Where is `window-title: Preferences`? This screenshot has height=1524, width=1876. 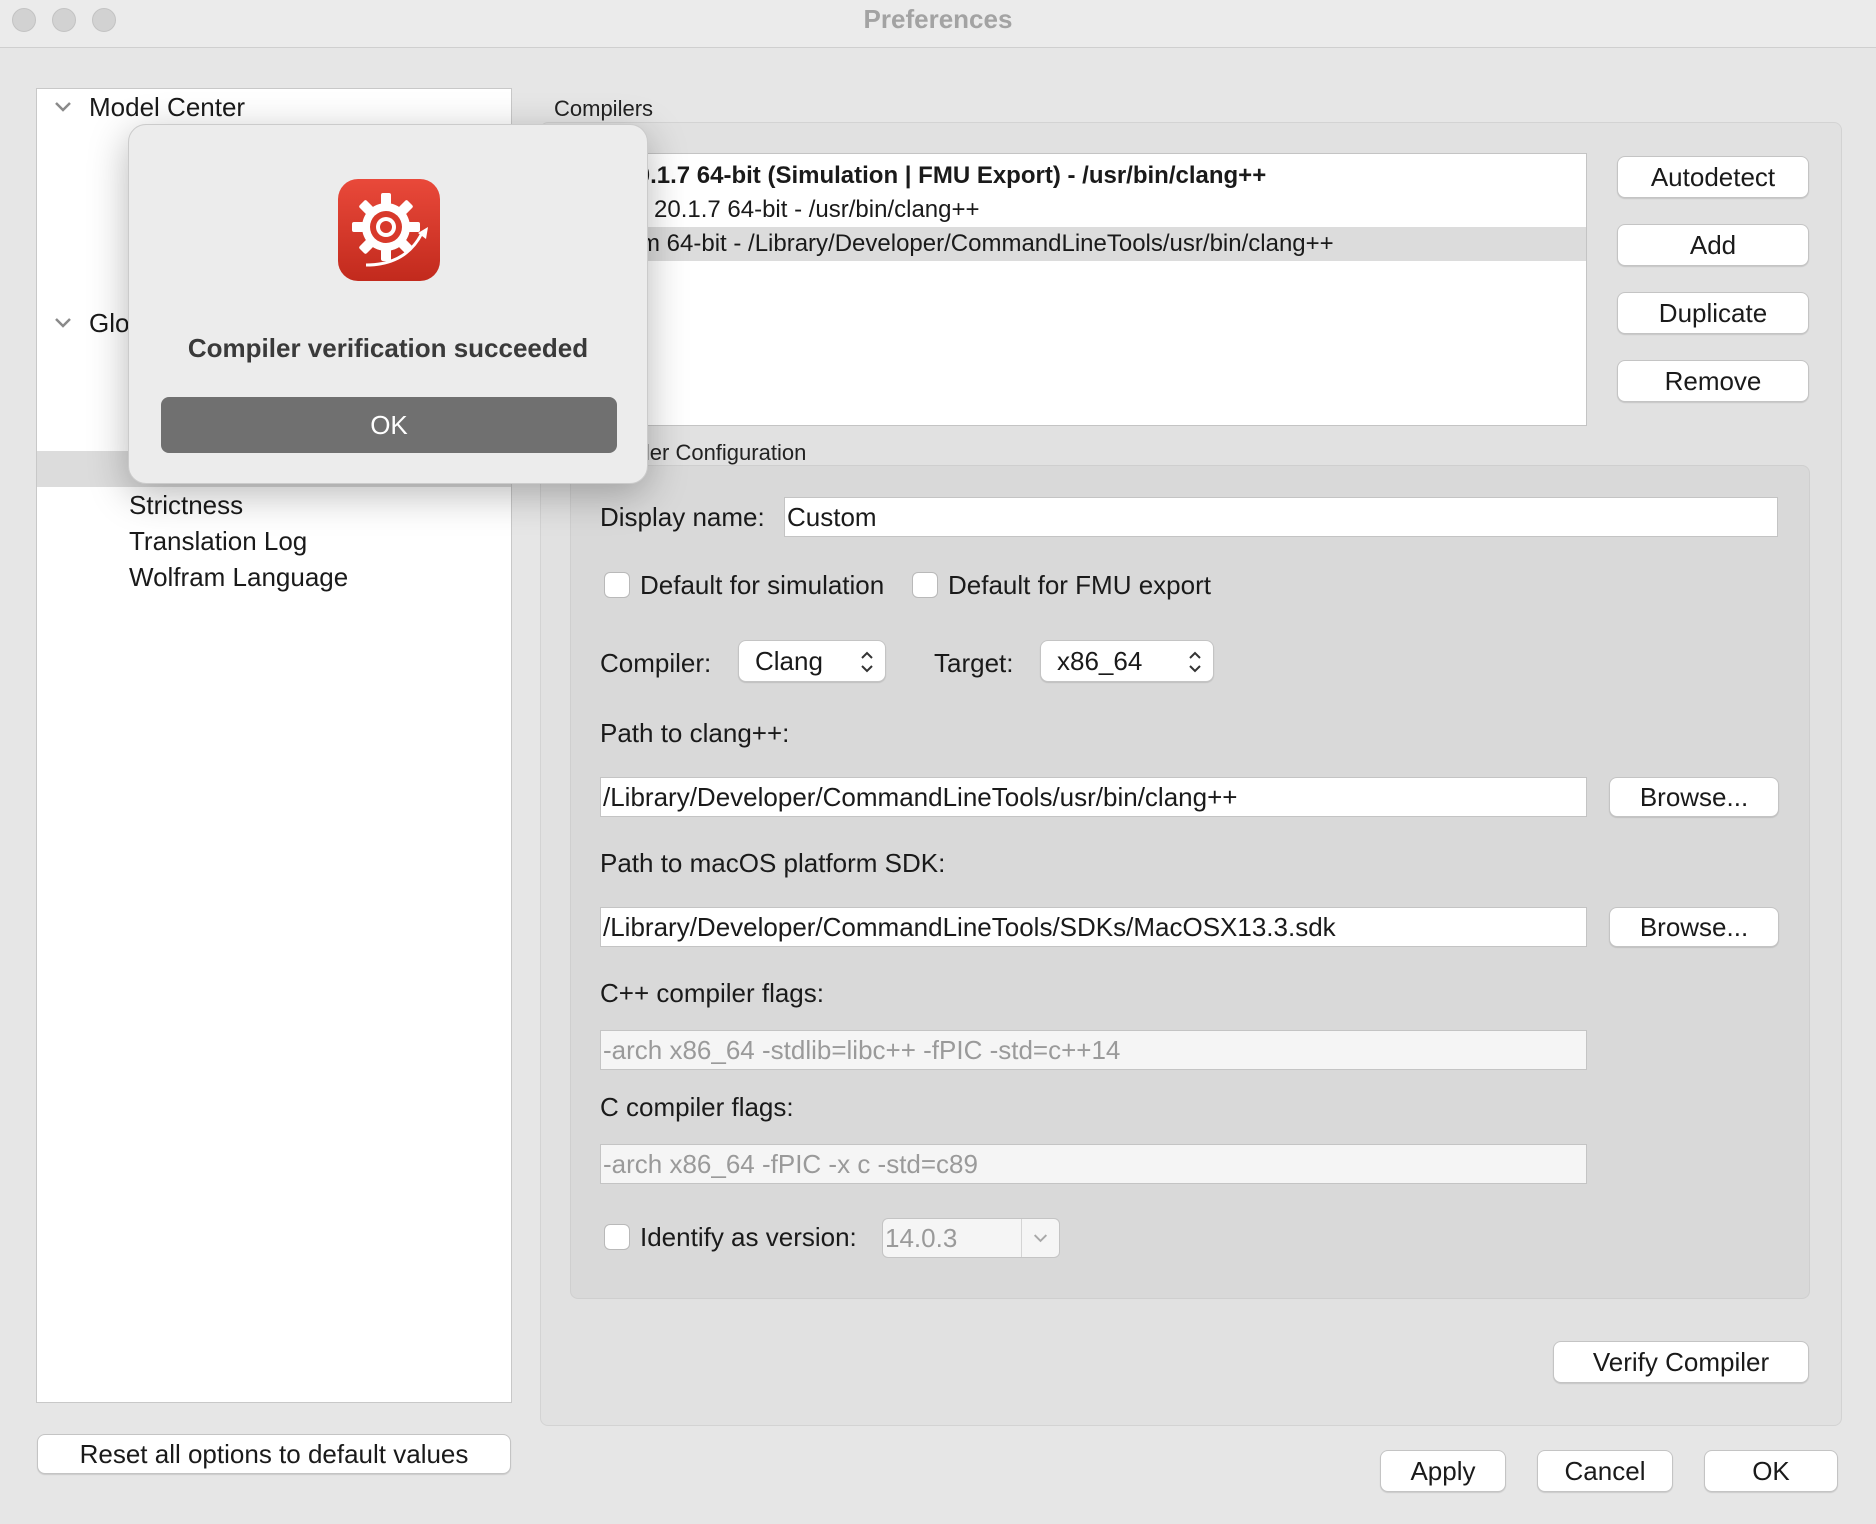 window-title: Preferences is located at coordinates (938, 19).